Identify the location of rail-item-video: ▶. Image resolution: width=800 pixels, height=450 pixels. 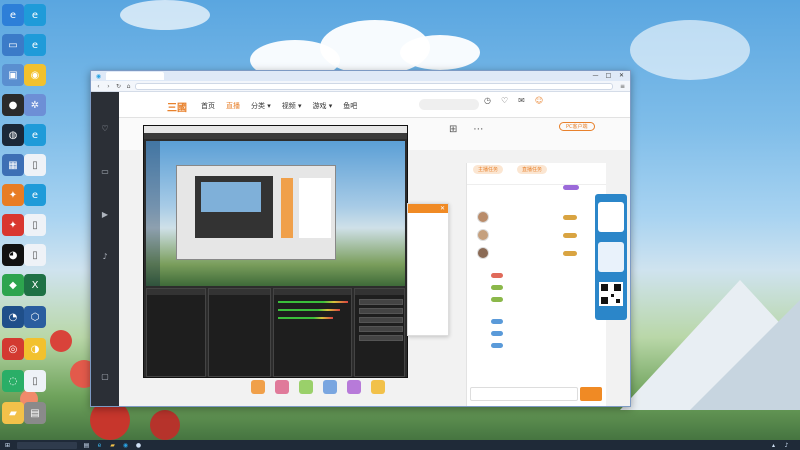
(105, 214).